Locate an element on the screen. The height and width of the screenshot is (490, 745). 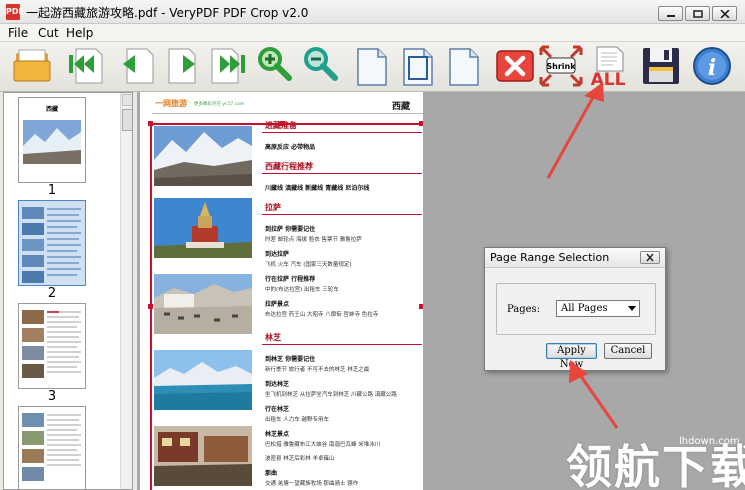
thumbnail-scrollbar is located at coordinates (126, 291).